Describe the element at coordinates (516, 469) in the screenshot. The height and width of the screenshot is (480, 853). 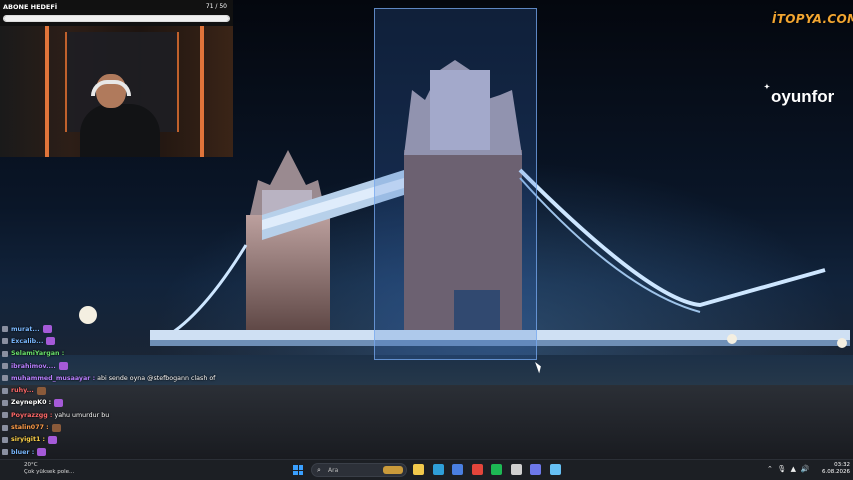
I see `obs-icon` at that location.